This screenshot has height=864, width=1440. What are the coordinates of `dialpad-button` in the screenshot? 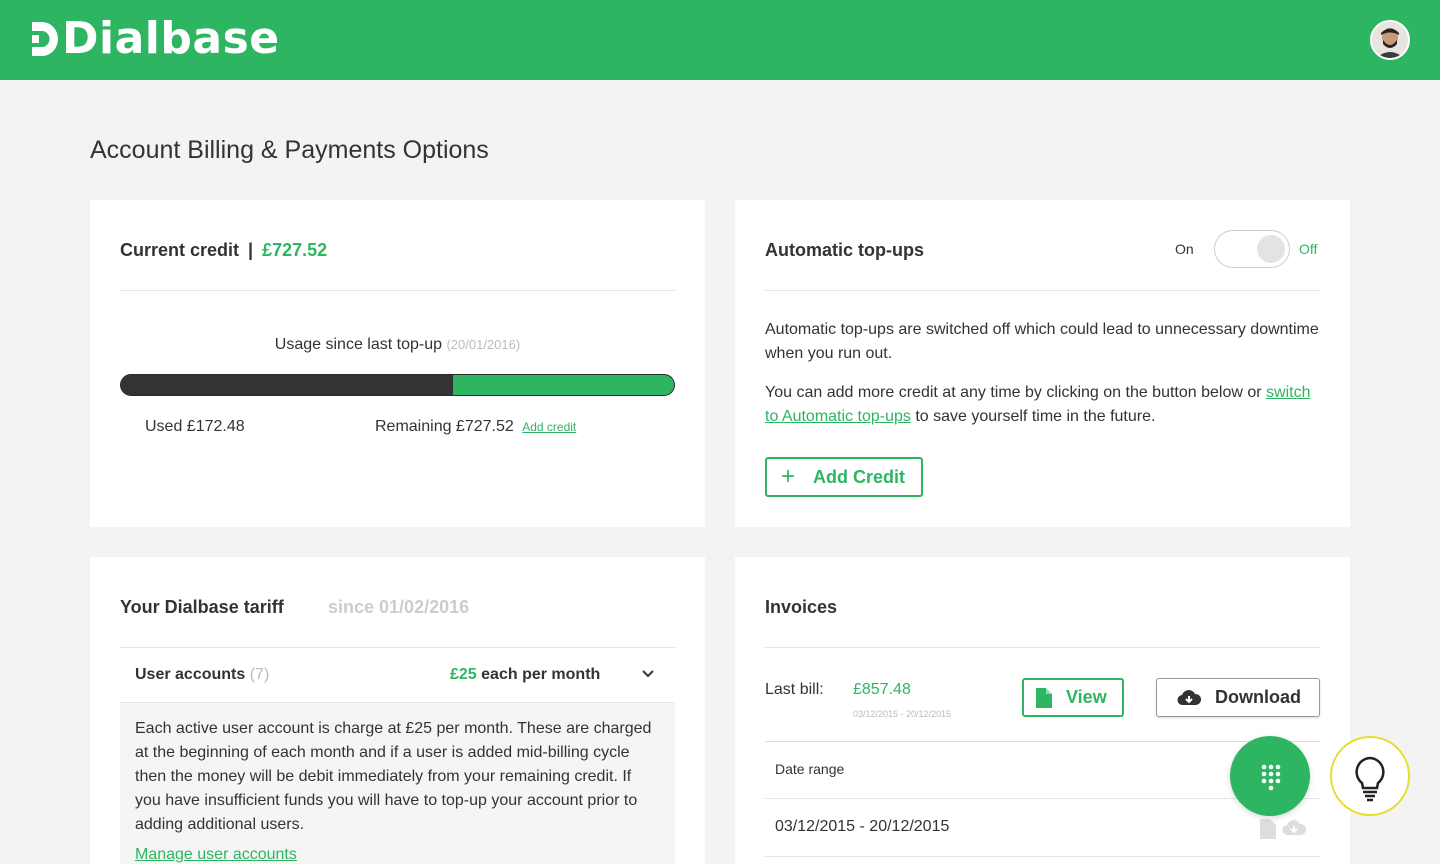 It's located at (1270, 776).